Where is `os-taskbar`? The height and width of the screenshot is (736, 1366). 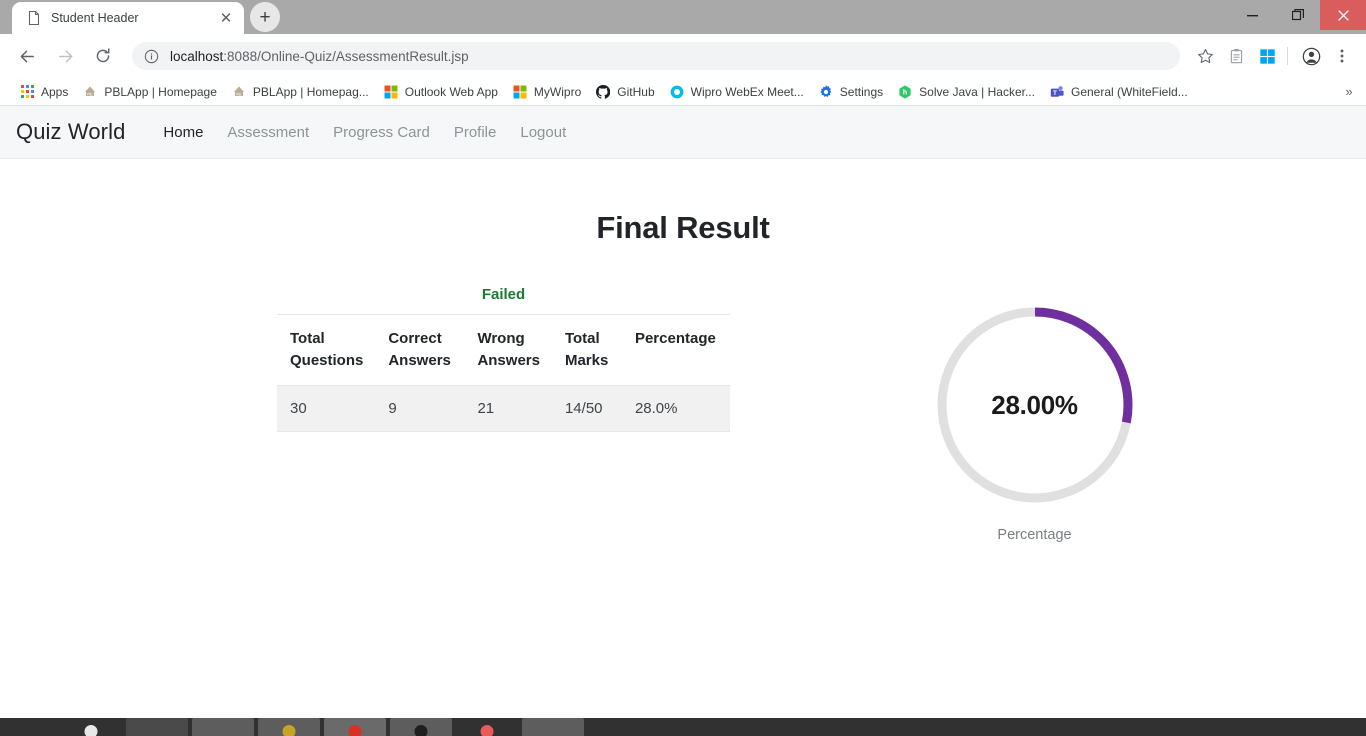
os-taskbar is located at coordinates (683, 727).